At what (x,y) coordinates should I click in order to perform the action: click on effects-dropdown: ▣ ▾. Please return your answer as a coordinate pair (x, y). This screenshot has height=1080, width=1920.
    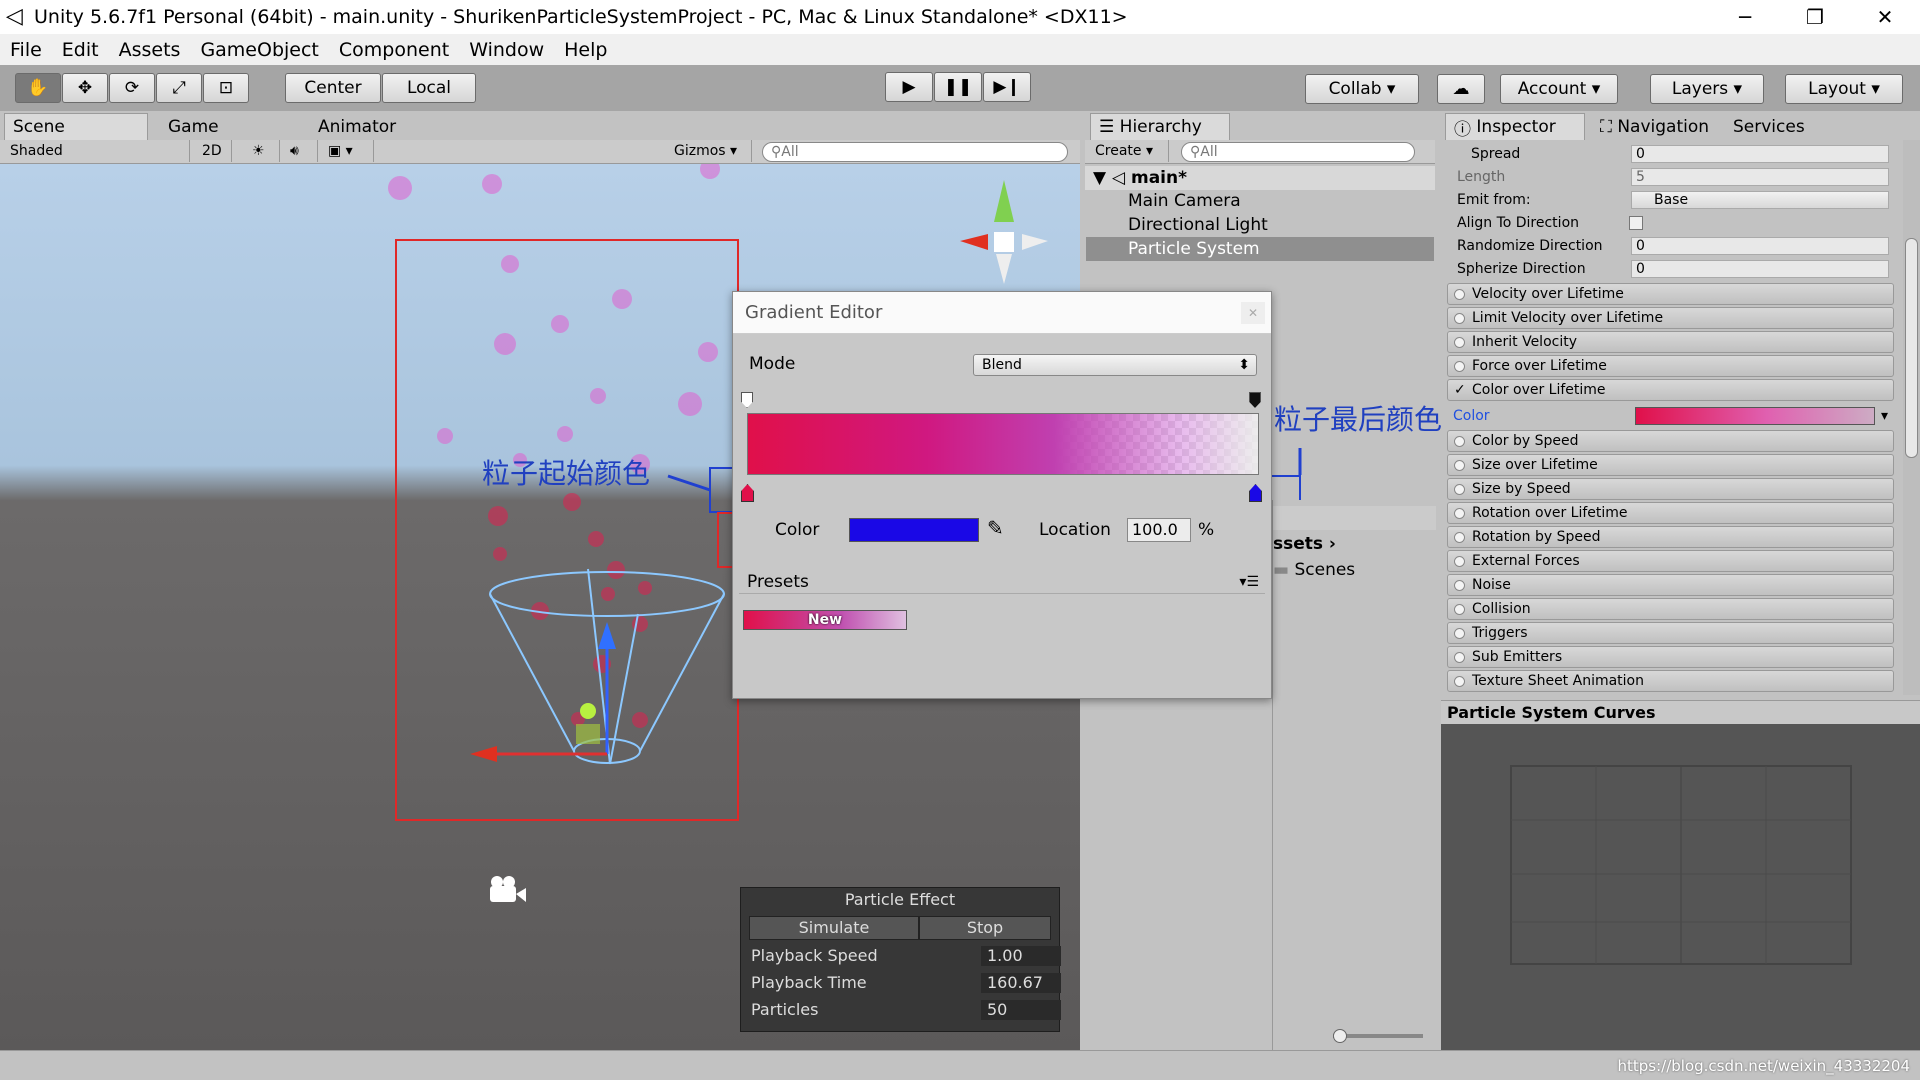
    Looking at the image, I should click on (348, 151).